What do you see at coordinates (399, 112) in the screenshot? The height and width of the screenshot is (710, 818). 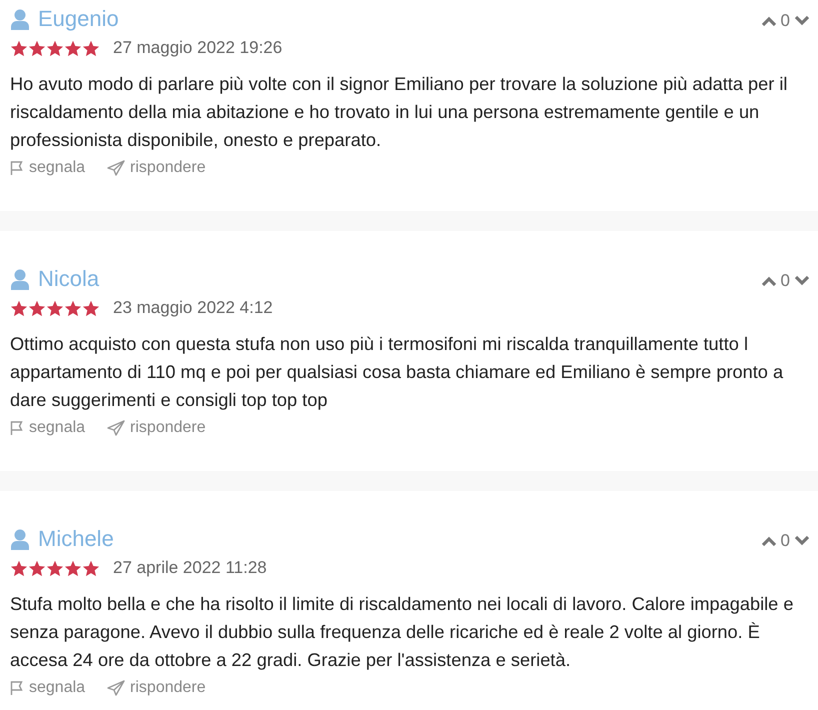 I see `review-text: Ho avuto modo di parlare più volte con il signor Emiliano per trovare la soluzione più adatta per il riscaldamento della mia abitazione e ho trovato in lui una persona estremamente gentile e un professionista disponibile, onesto e preparato.` at bounding box center [399, 112].